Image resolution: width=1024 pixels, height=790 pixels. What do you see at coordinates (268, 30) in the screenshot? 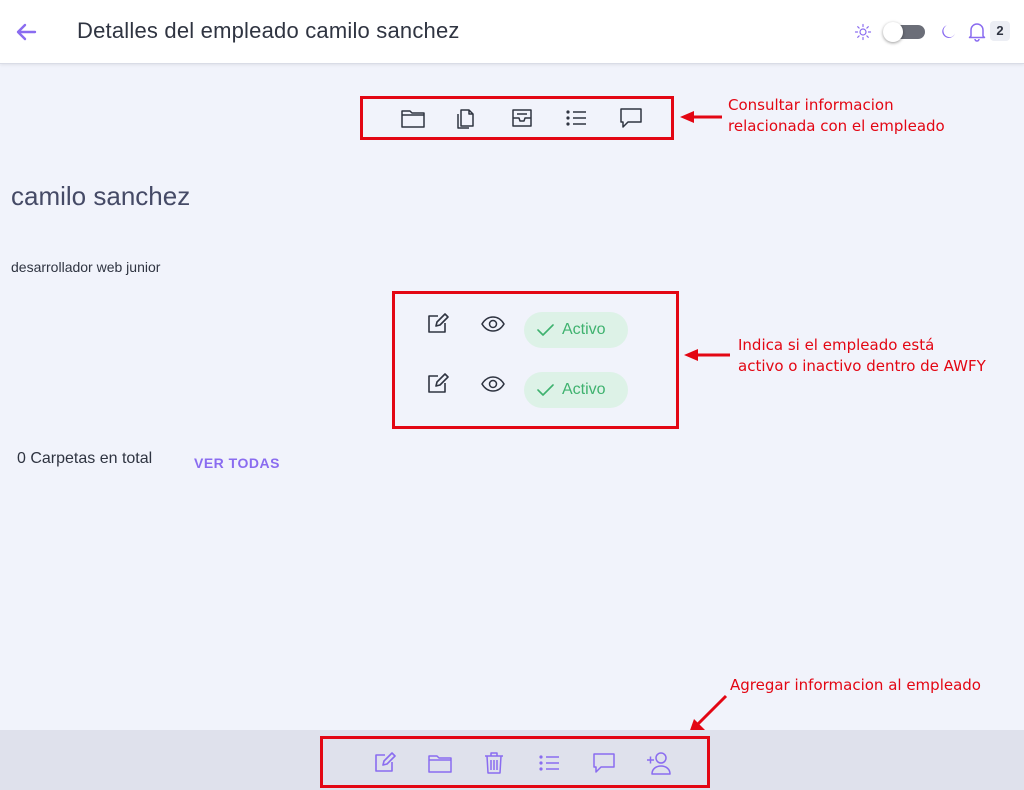
I see `page-title: Detalles del empleado camilo sanchez` at bounding box center [268, 30].